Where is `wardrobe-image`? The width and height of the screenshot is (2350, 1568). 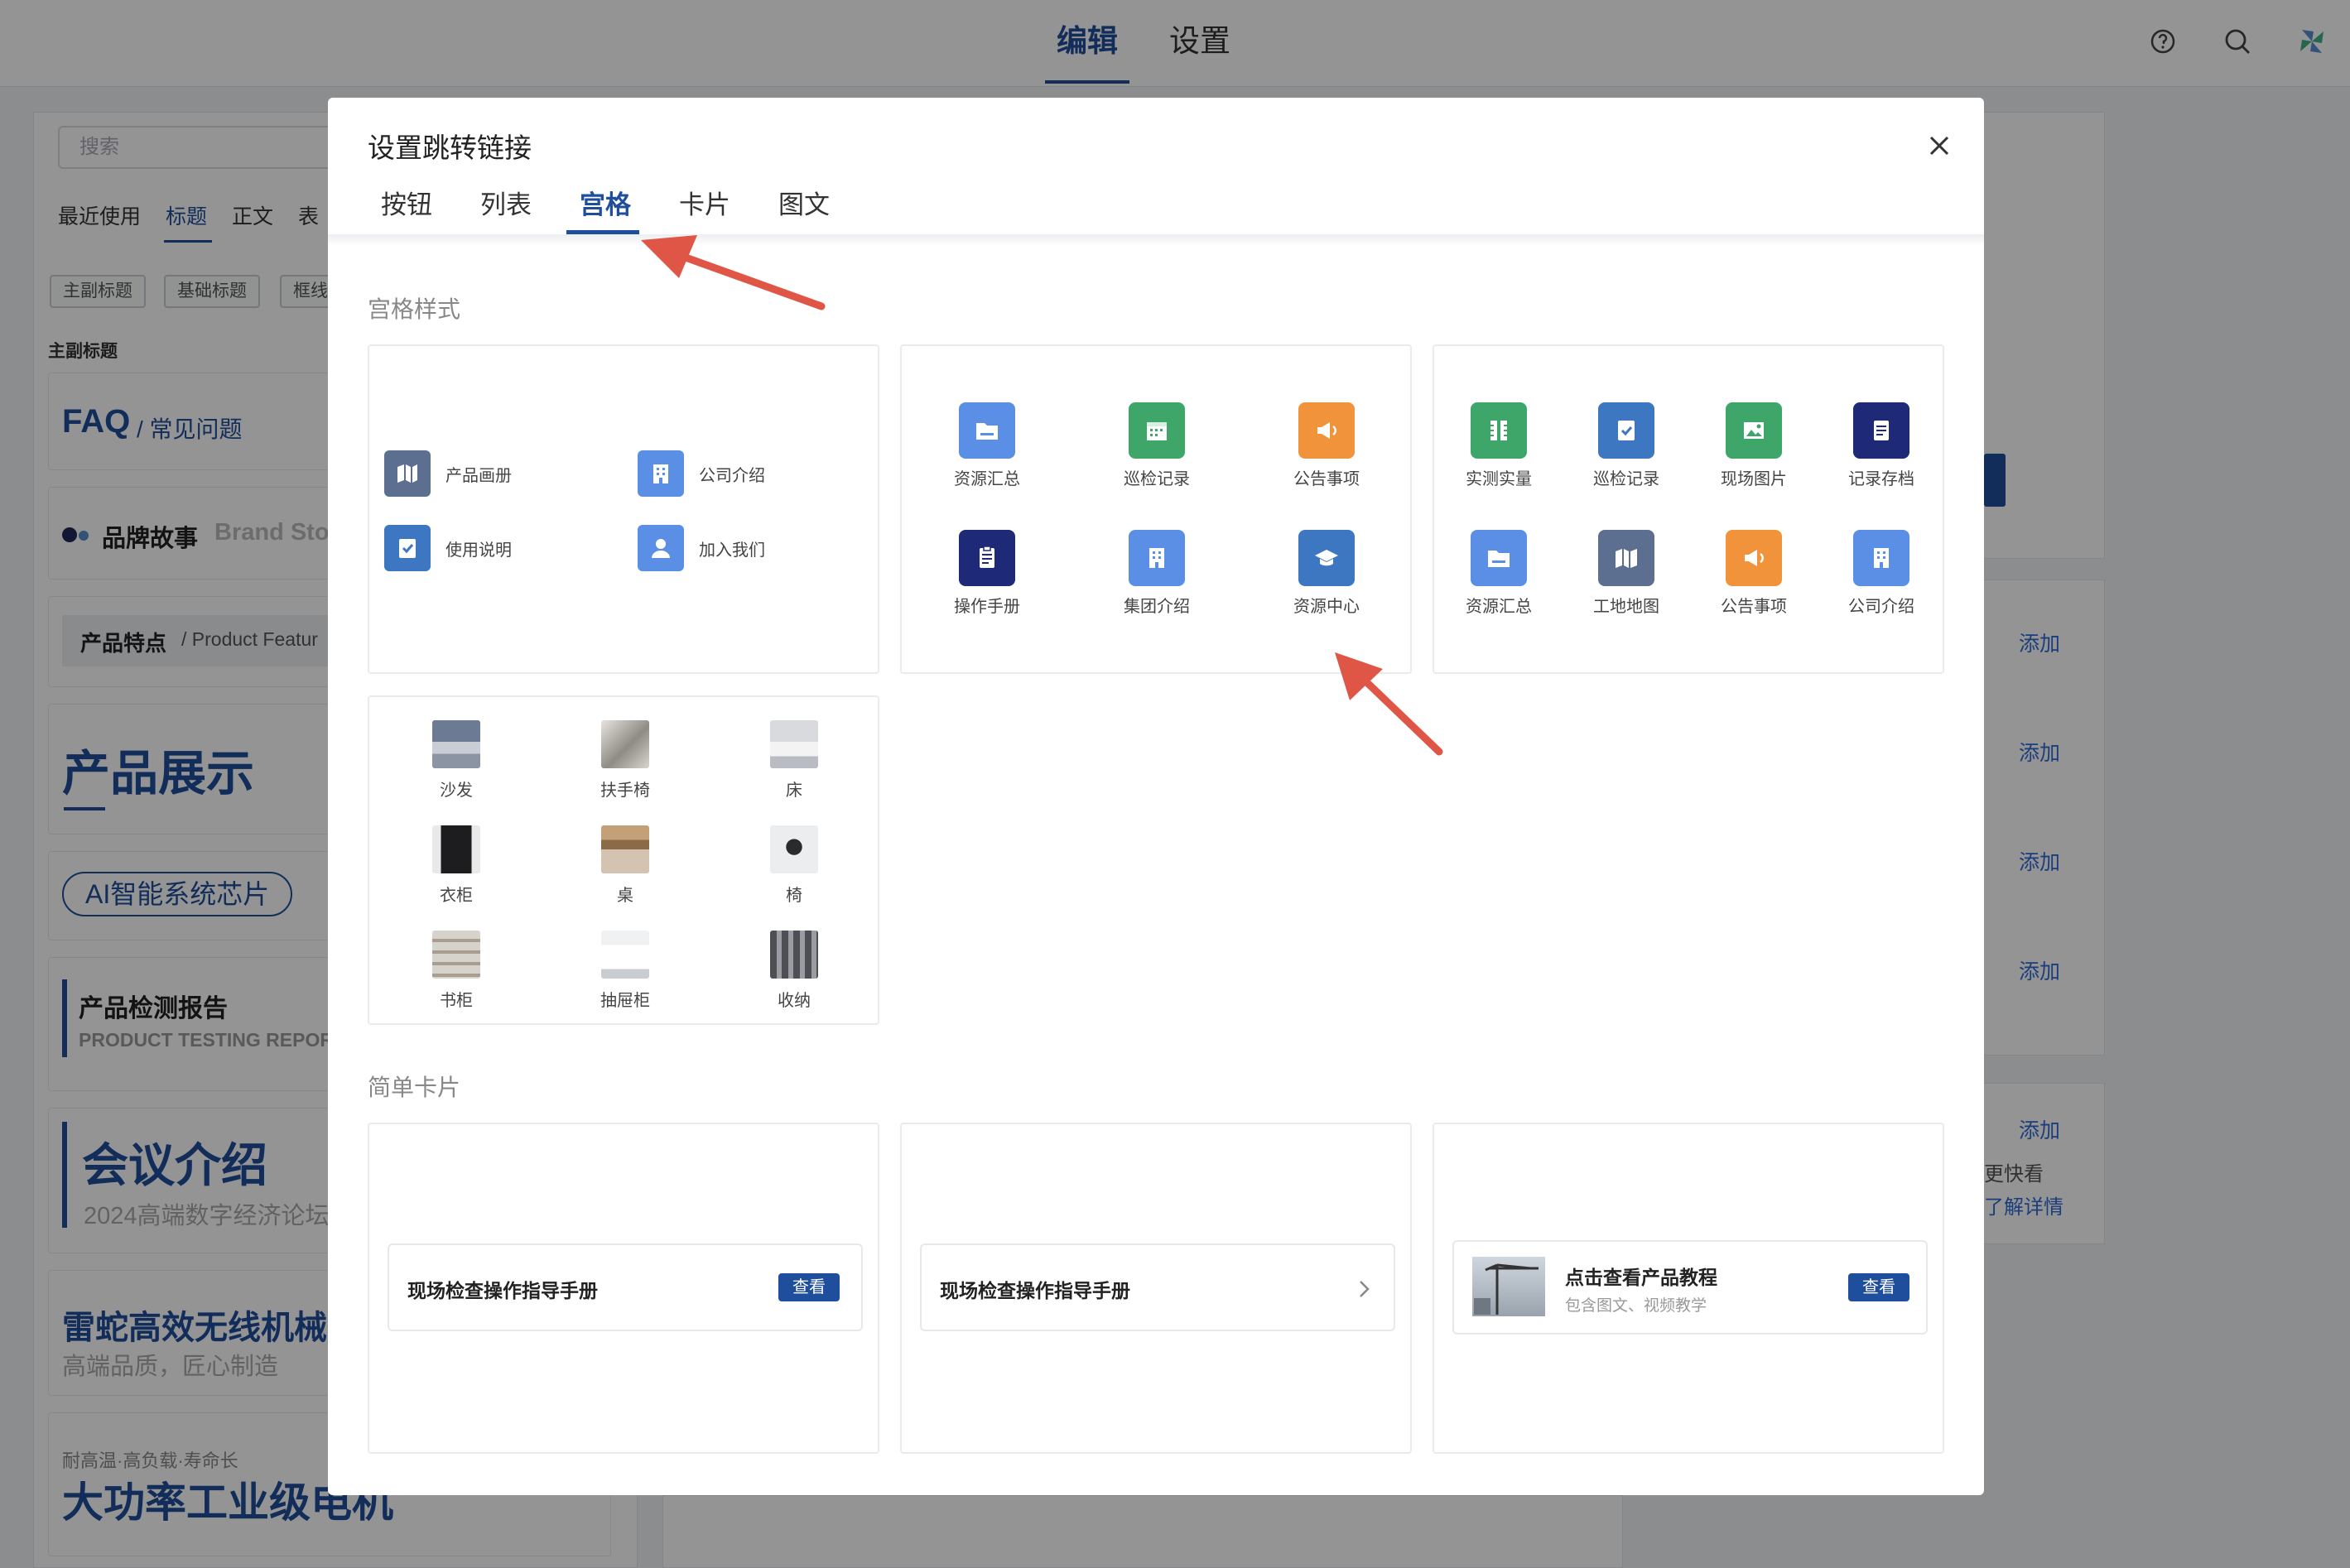
wardrobe-image is located at coordinates (456, 849).